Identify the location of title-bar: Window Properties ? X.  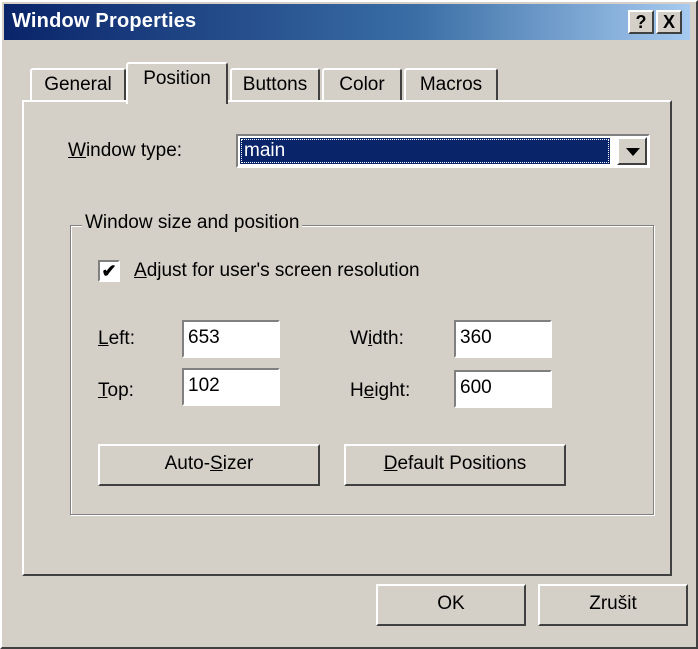
(347, 22).